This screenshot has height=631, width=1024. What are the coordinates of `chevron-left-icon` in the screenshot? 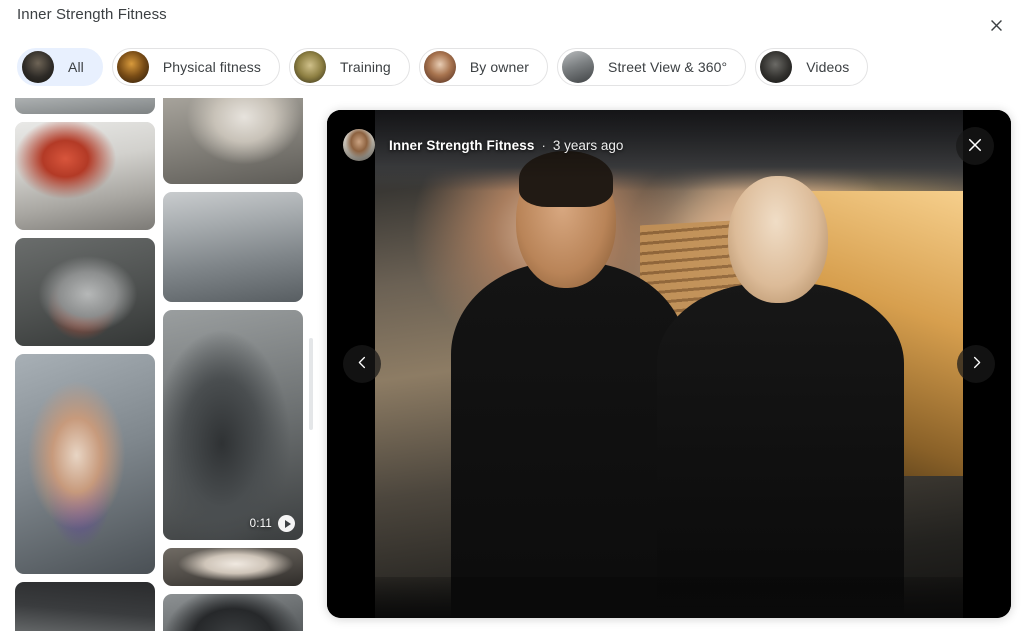 It's located at (362, 364).